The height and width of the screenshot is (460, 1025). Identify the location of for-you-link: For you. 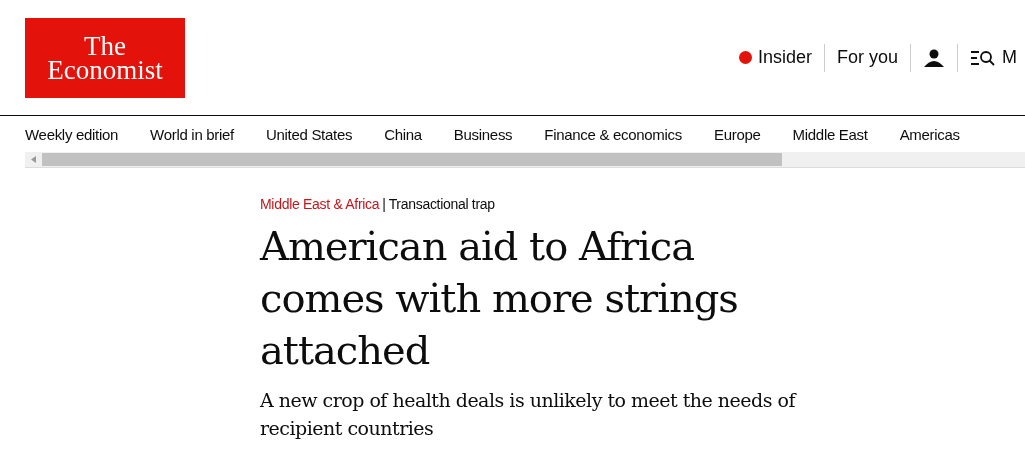
(867, 57).